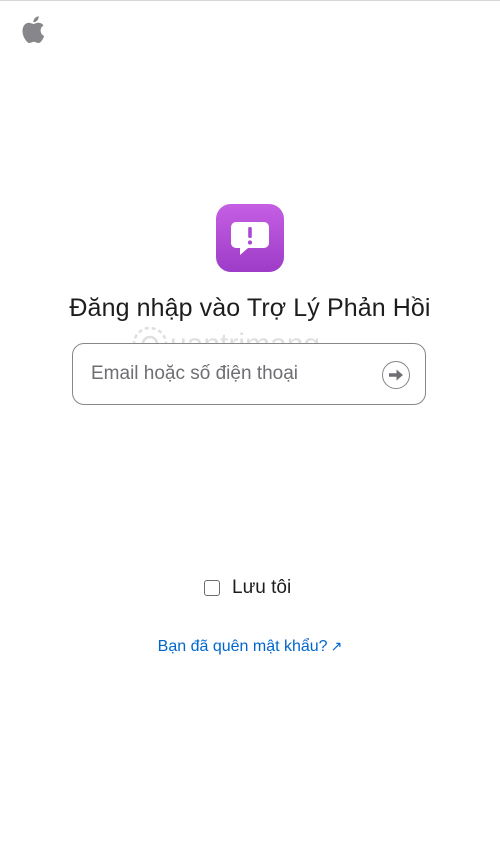 This screenshot has height=857, width=500. Describe the element at coordinates (33, 29) in the screenshot. I see `apple-logo-icon` at that location.